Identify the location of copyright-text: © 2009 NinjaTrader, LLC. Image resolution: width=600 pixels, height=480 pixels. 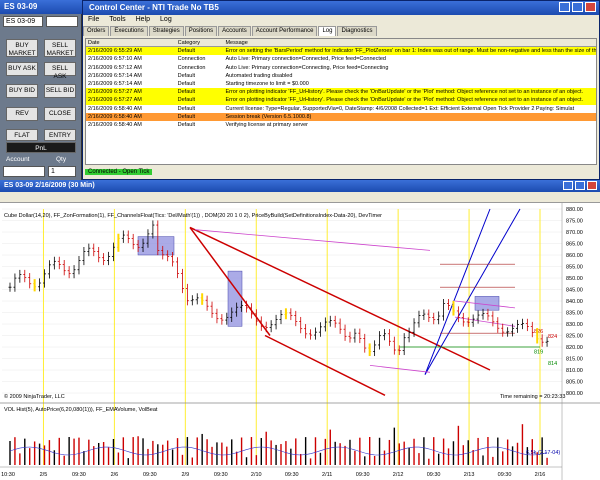
(34, 396).